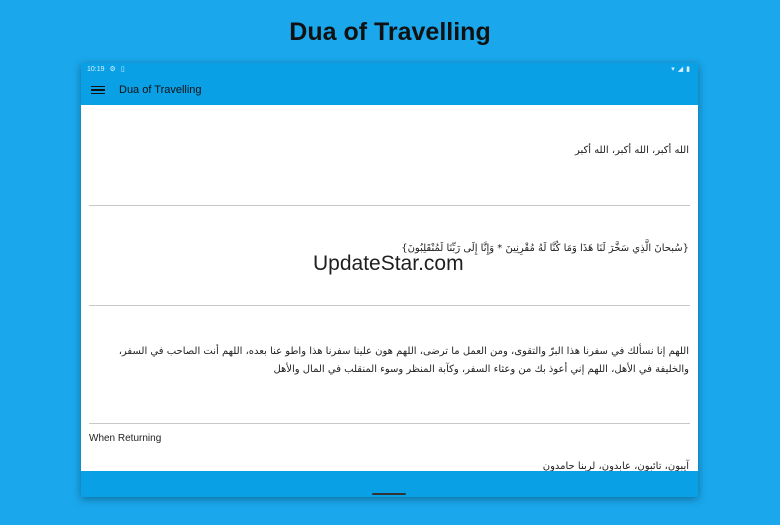 The height and width of the screenshot is (525, 780). What do you see at coordinates (125, 438) in the screenshot?
I see `returning-heading: When Returning` at bounding box center [125, 438].